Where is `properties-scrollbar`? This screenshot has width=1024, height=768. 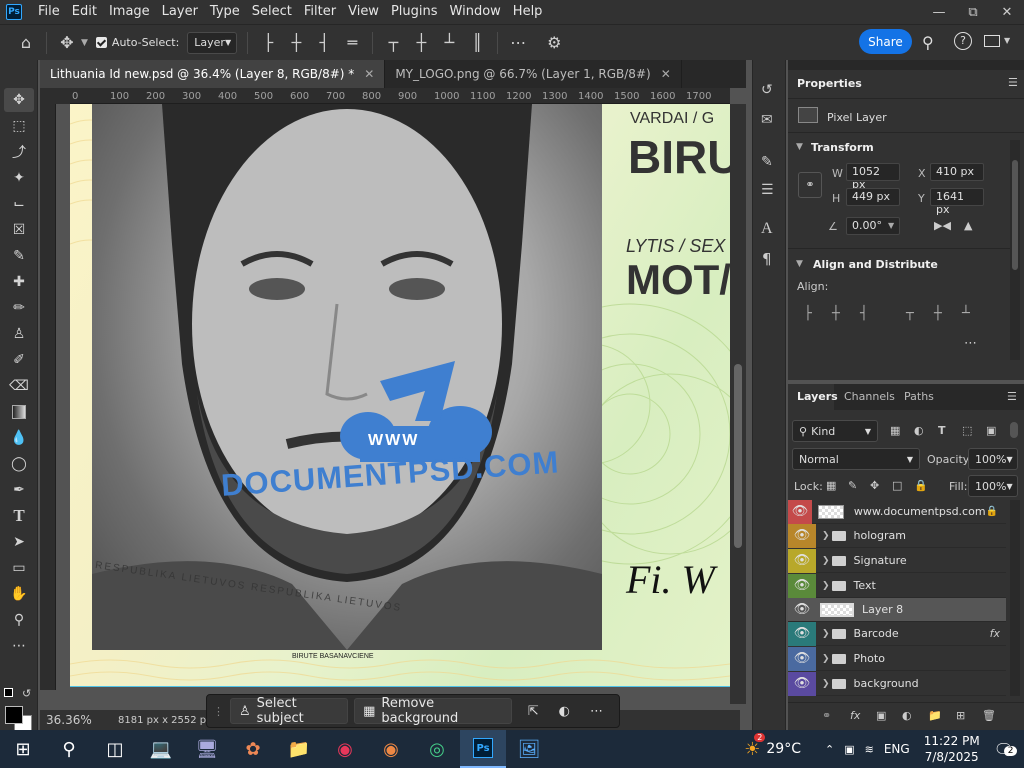
properties-scrollbar is located at coordinates (1015, 250).